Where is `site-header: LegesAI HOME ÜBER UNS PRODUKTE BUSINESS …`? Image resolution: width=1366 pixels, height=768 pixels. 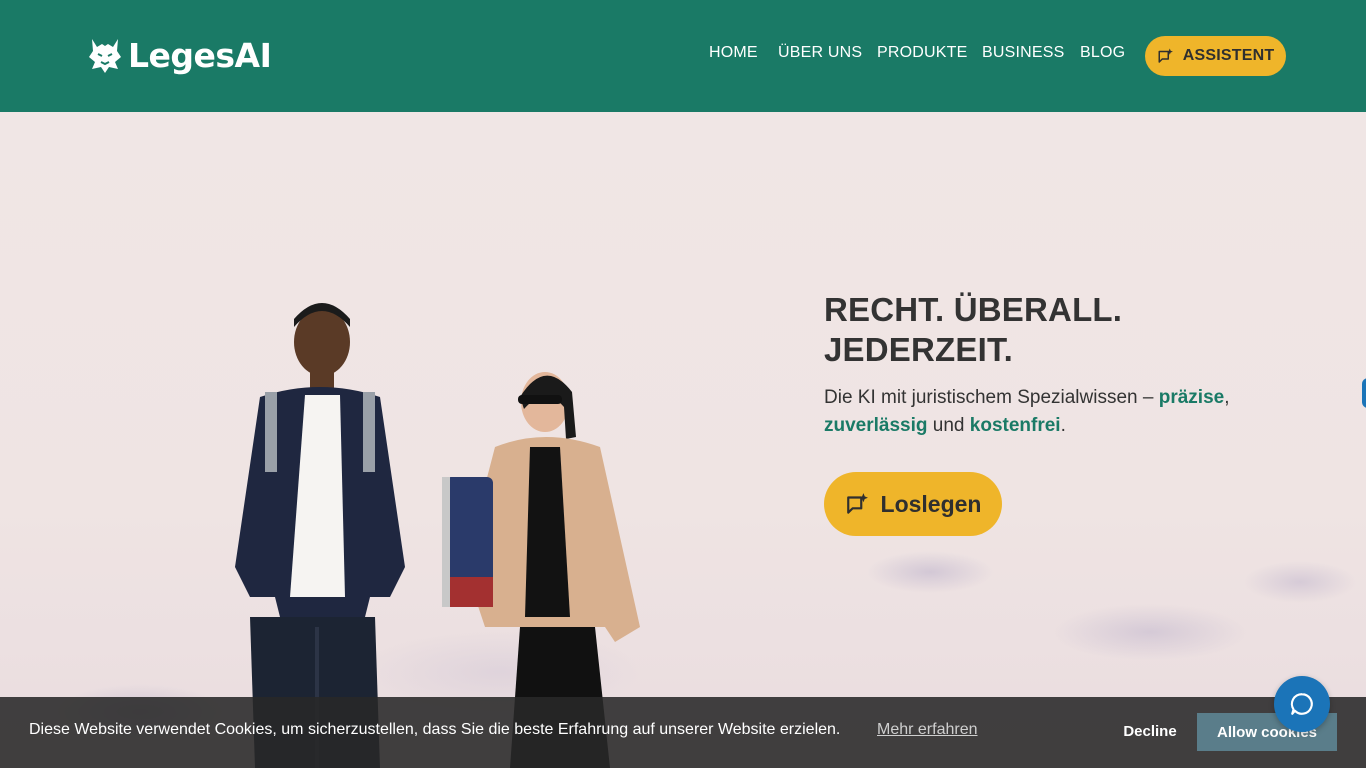
site-header: LegesAI HOME ÜBER UNS PRODUKTE BUSINESS … is located at coordinates (683, 56).